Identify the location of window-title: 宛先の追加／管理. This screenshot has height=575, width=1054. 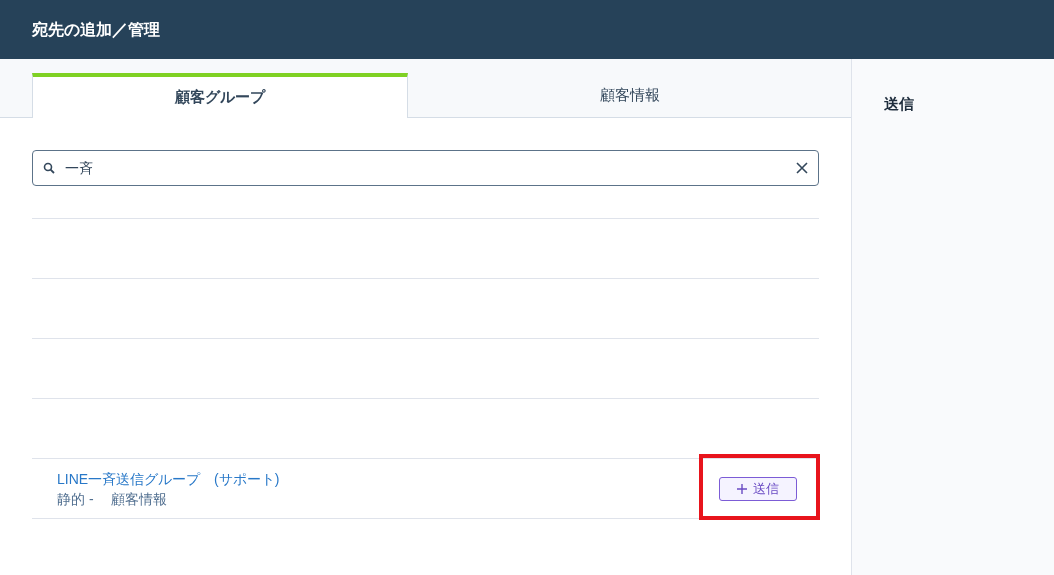
(96, 29).